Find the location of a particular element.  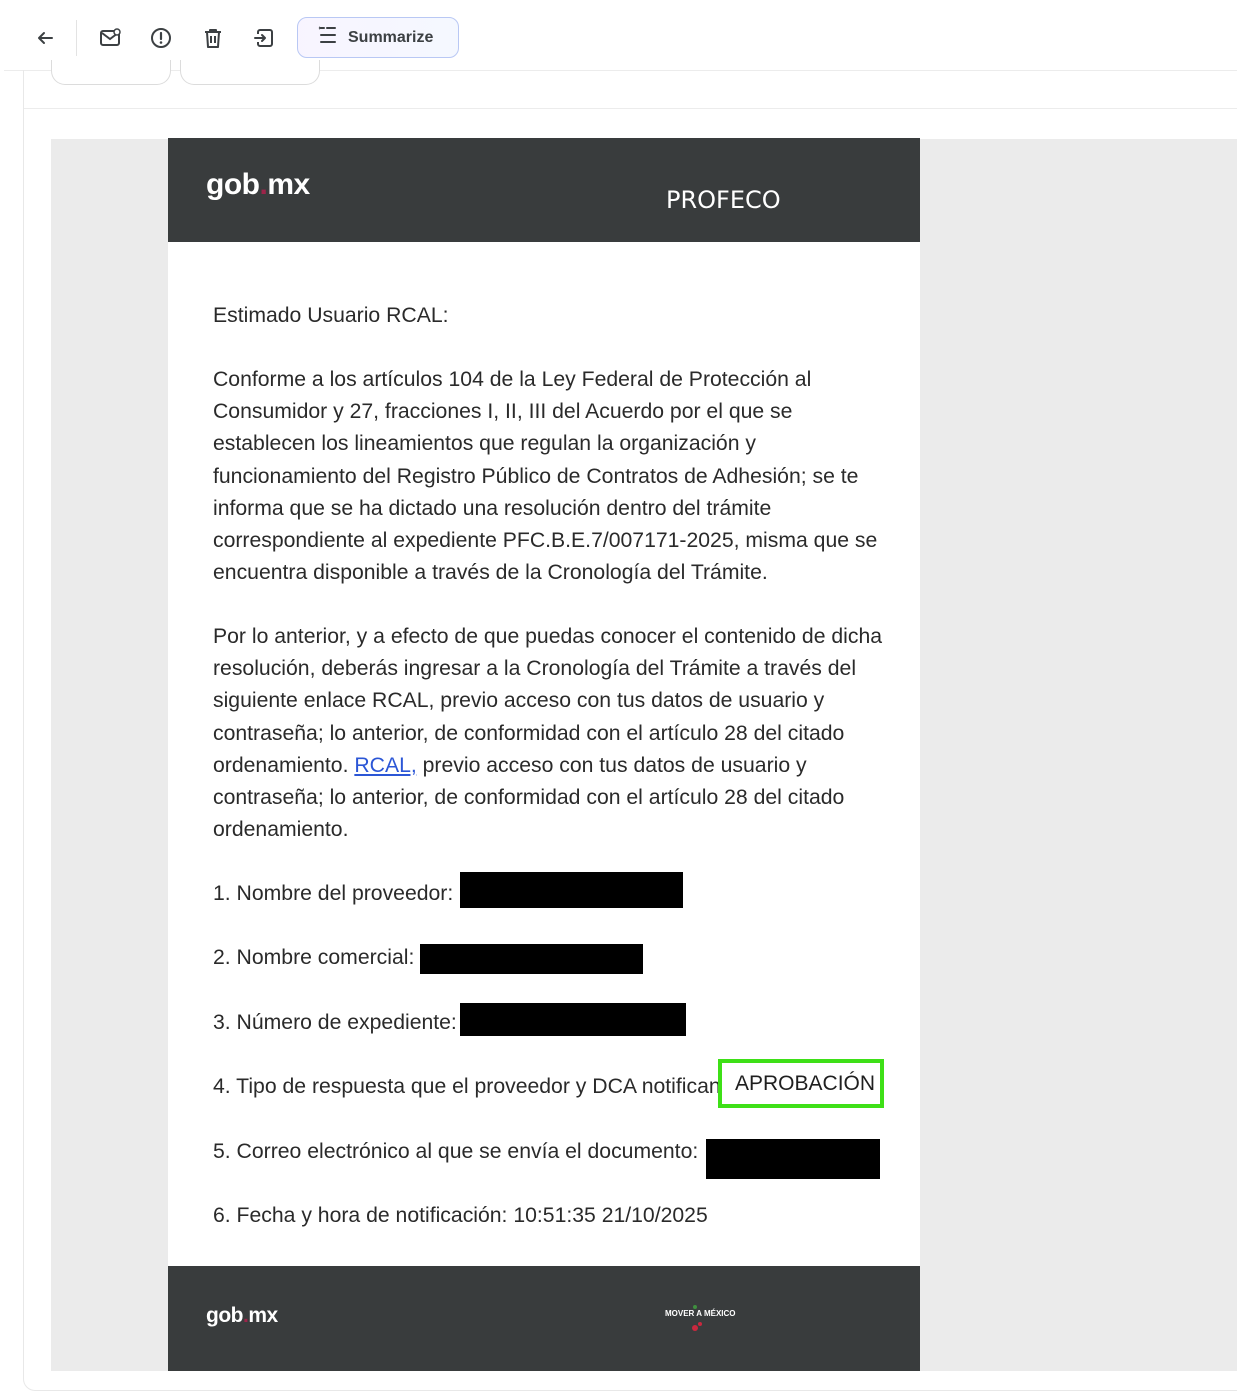

email-footer: gob.mx MOVER A MÉXICO is located at coordinates (544, 1318).